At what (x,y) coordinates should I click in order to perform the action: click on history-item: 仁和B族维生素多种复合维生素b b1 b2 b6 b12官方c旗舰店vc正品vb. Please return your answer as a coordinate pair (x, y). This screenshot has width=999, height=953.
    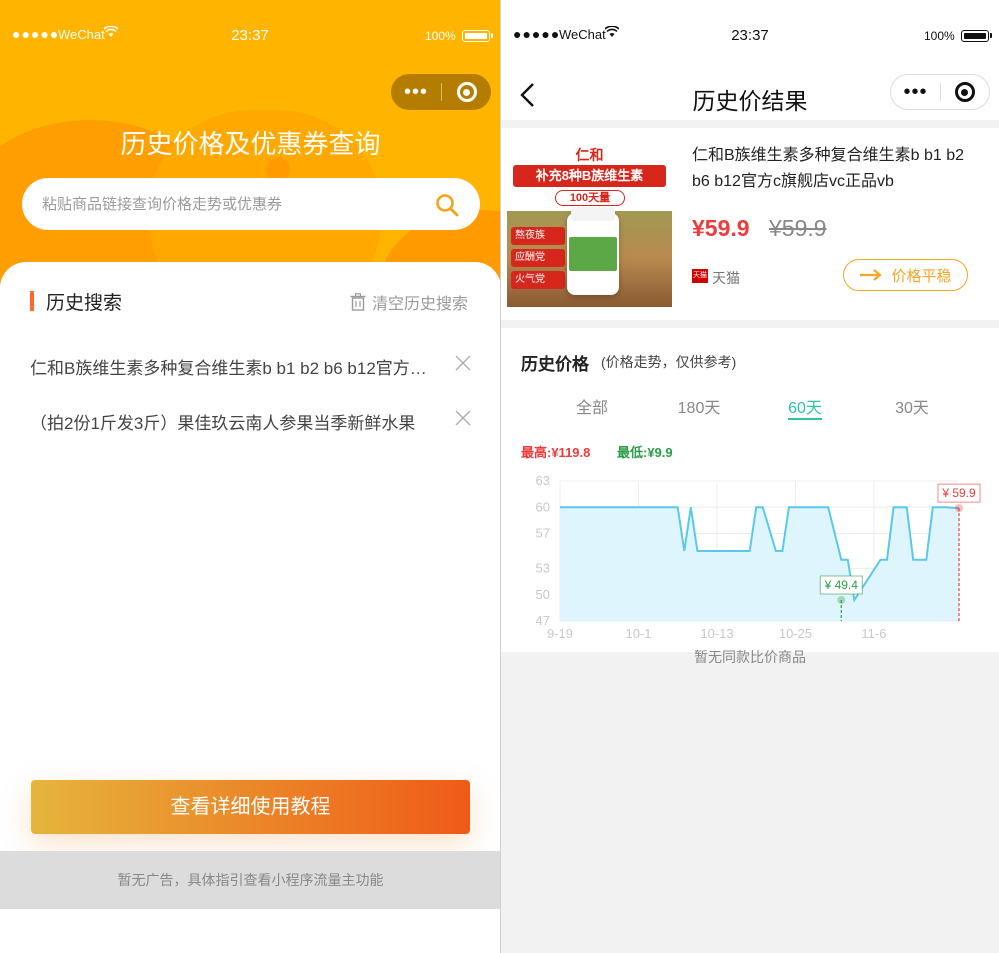
    Looking at the image, I should click on (252, 365).